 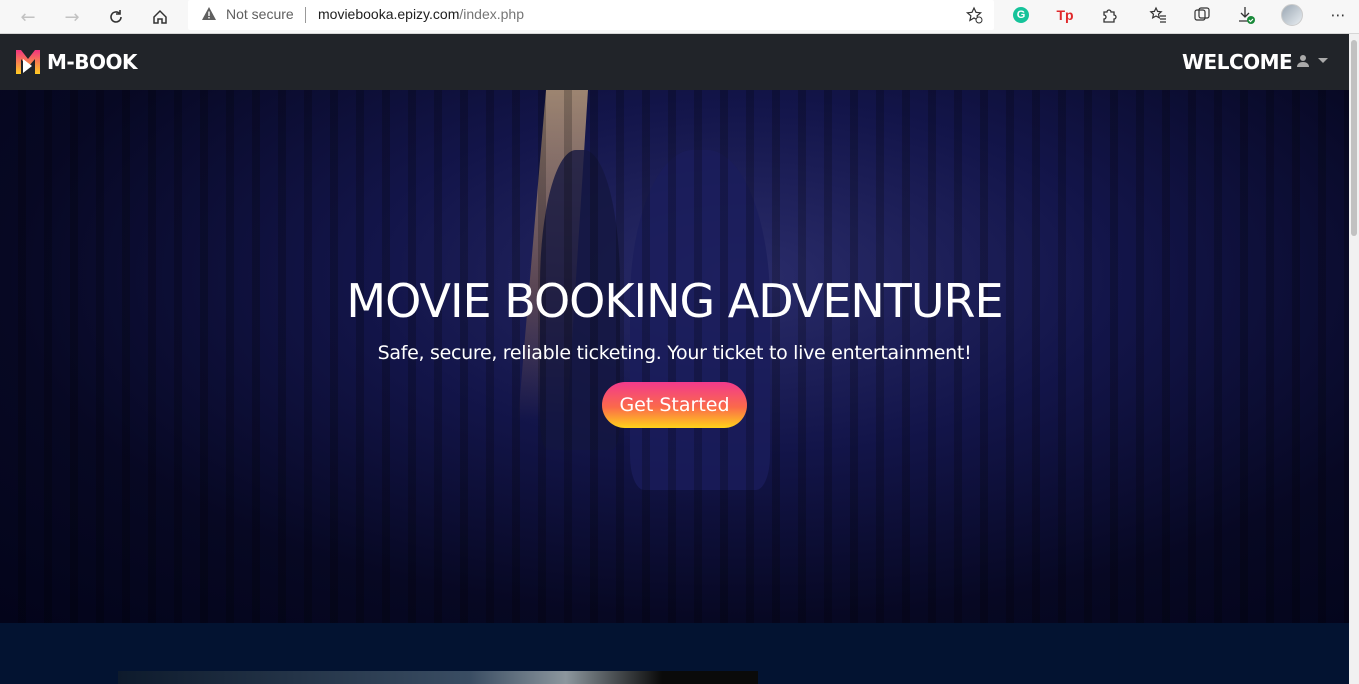 What do you see at coordinates (28, 62) in the screenshot?
I see `logo-icon` at bounding box center [28, 62].